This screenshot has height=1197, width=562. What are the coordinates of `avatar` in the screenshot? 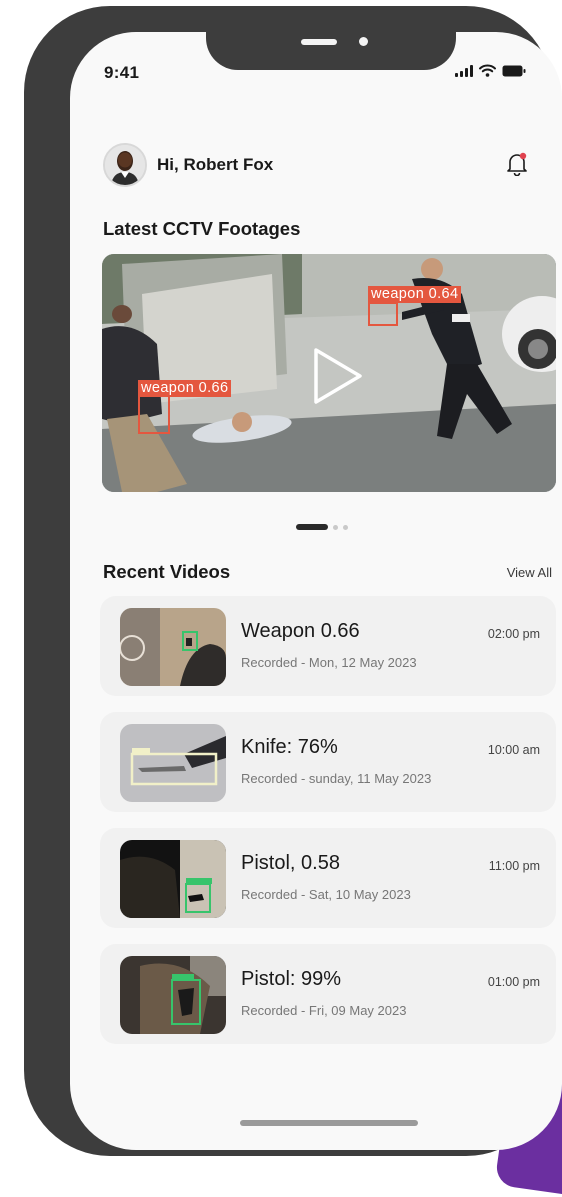 It's located at (125, 165).